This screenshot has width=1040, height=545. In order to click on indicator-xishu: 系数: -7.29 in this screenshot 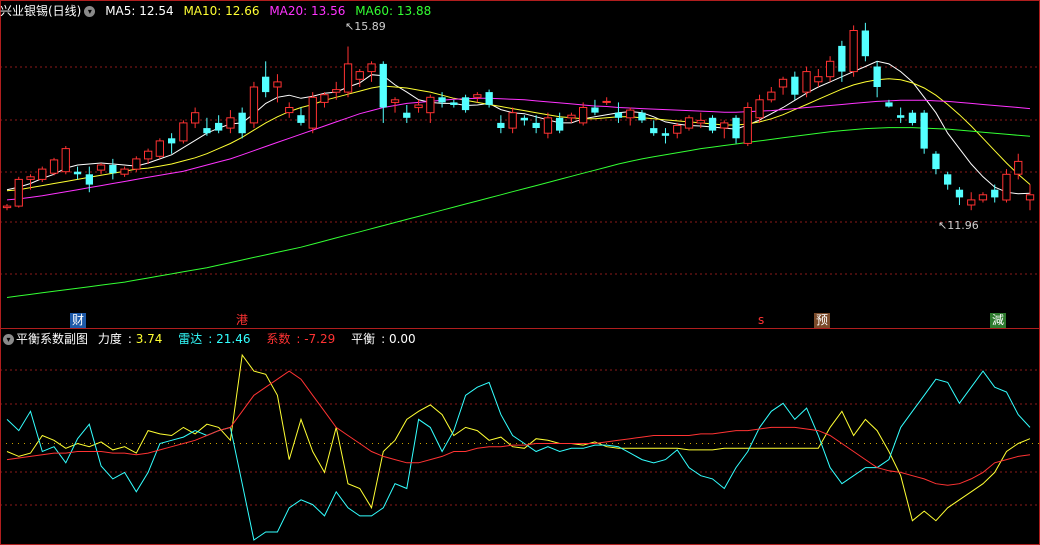, I will do `click(301, 339)`.